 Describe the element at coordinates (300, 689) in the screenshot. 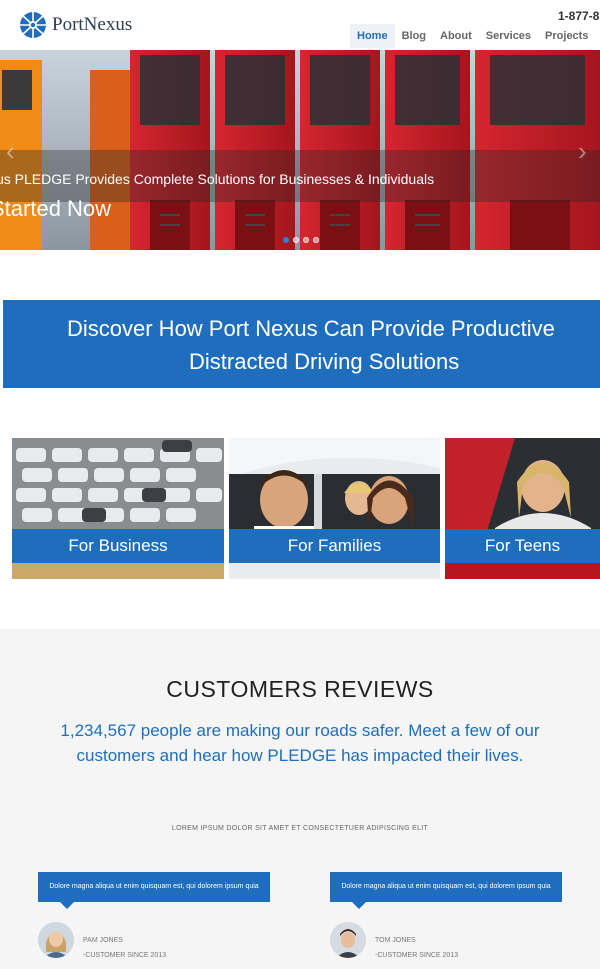

I see `section-title: CUSTOMERS REVIEWS` at that location.